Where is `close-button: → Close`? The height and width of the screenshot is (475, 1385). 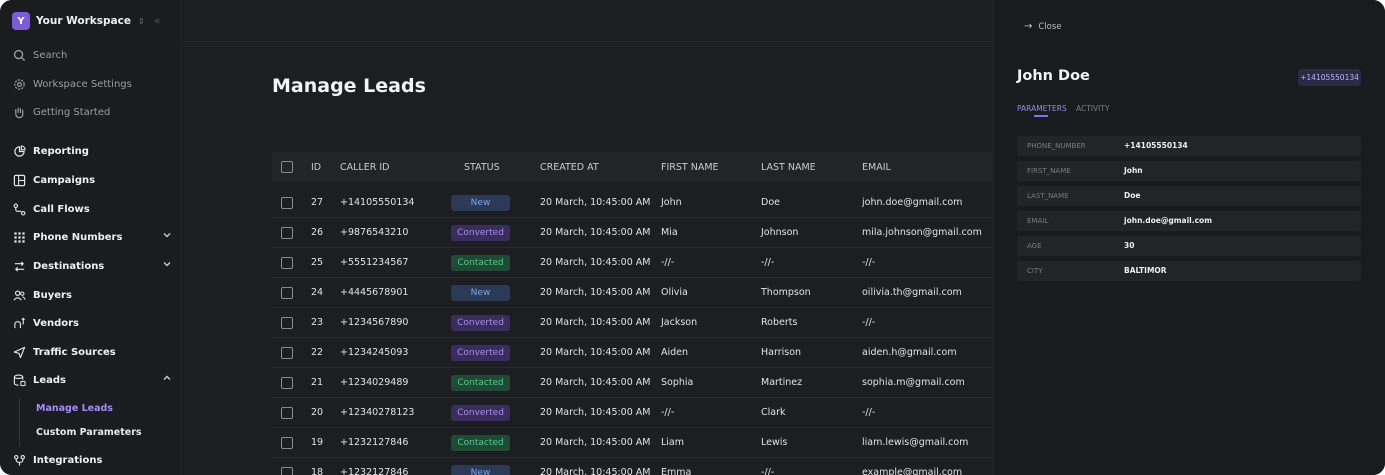
close-button: → Close is located at coordinates (1043, 26).